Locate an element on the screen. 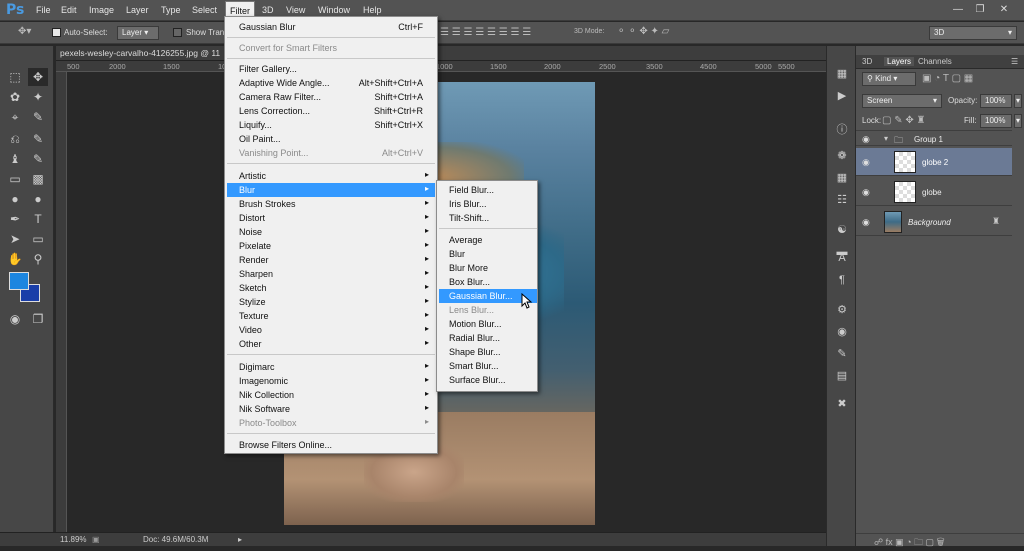 The height and width of the screenshot is (551, 1024). menu-item-other: Other ▸ is located at coordinates (331, 344).